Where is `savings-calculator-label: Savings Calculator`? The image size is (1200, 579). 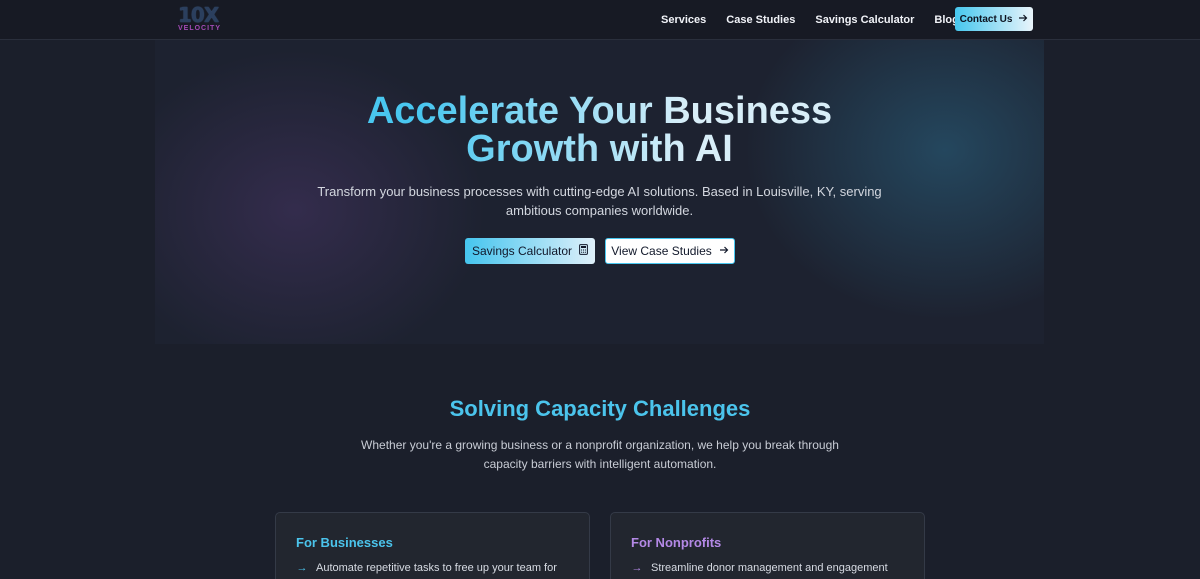 savings-calculator-label: Savings Calculator is located at coordinates (522, 251).